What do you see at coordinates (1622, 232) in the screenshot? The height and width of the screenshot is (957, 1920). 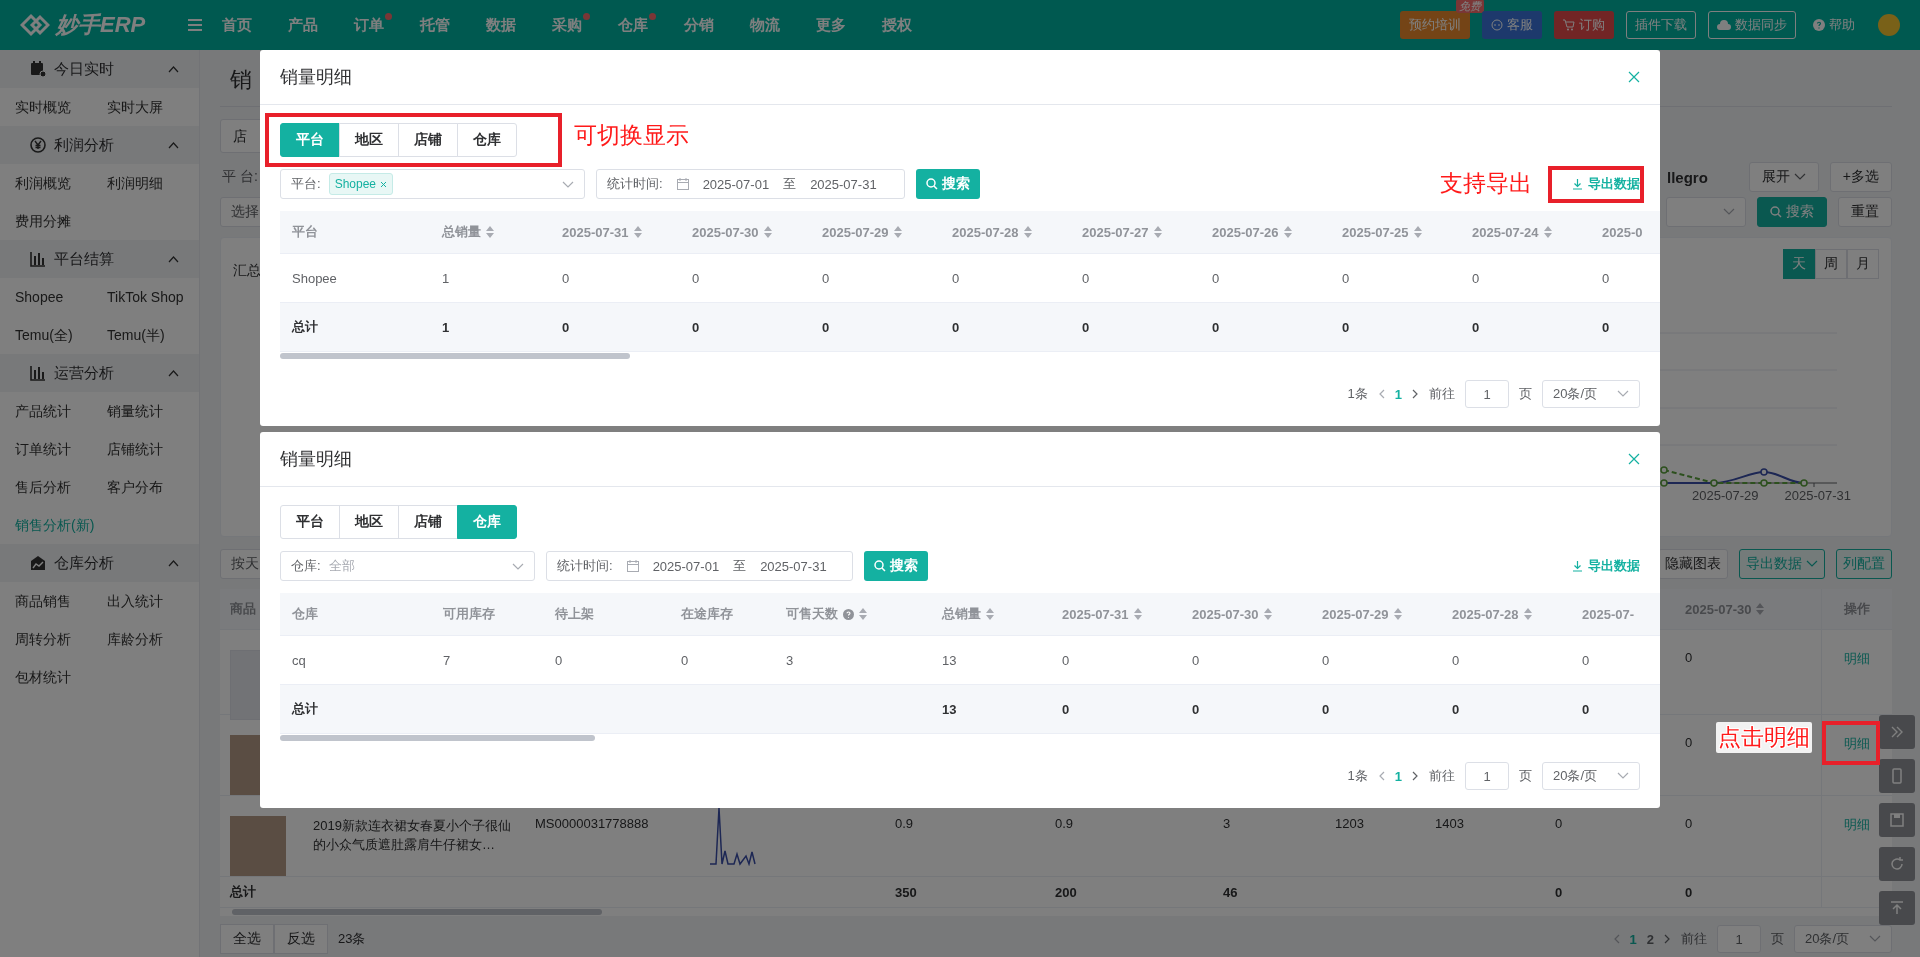 I see `column-header: 2025-0` at bounding box center [1622, 232].